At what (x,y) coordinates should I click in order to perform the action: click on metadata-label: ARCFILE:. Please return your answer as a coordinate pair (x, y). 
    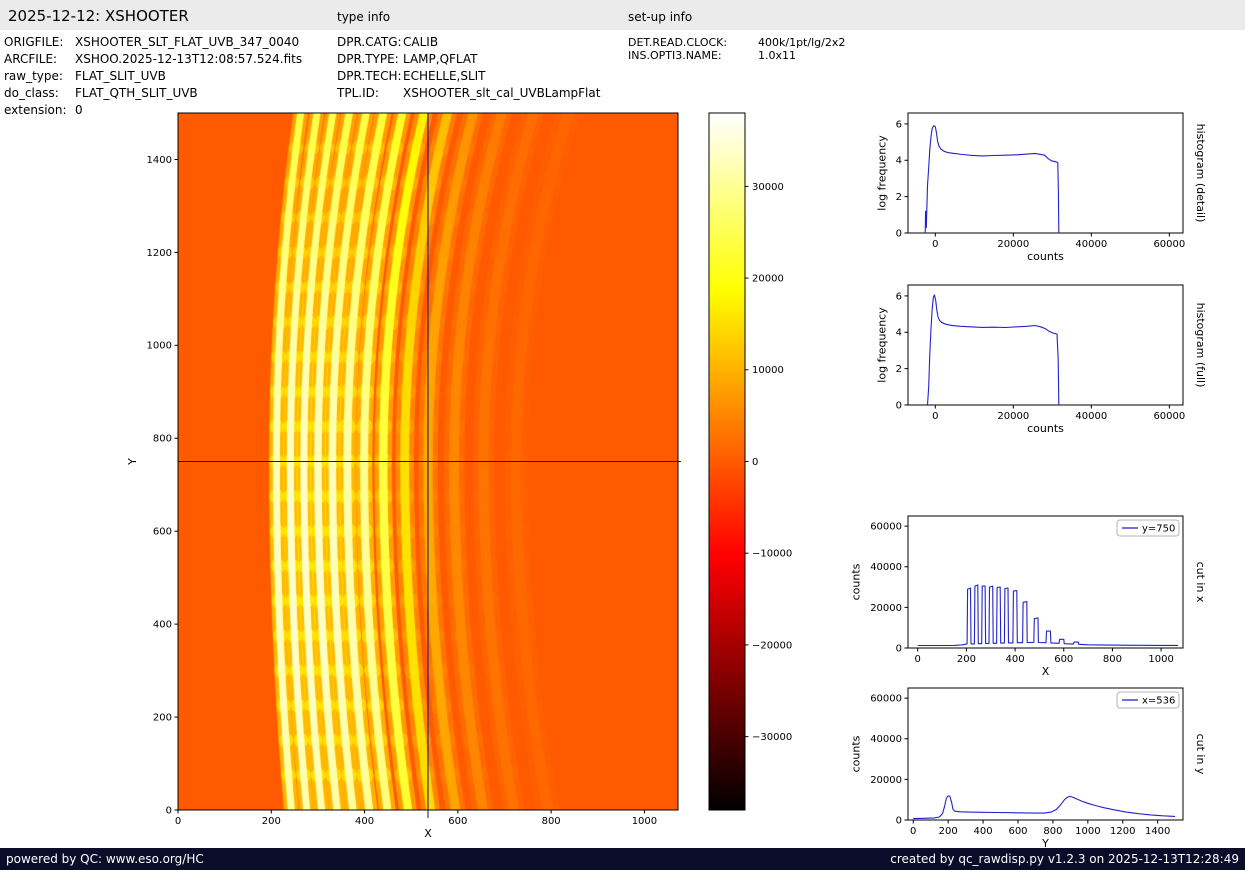
    Looking at the image, I should click on (31, 59).